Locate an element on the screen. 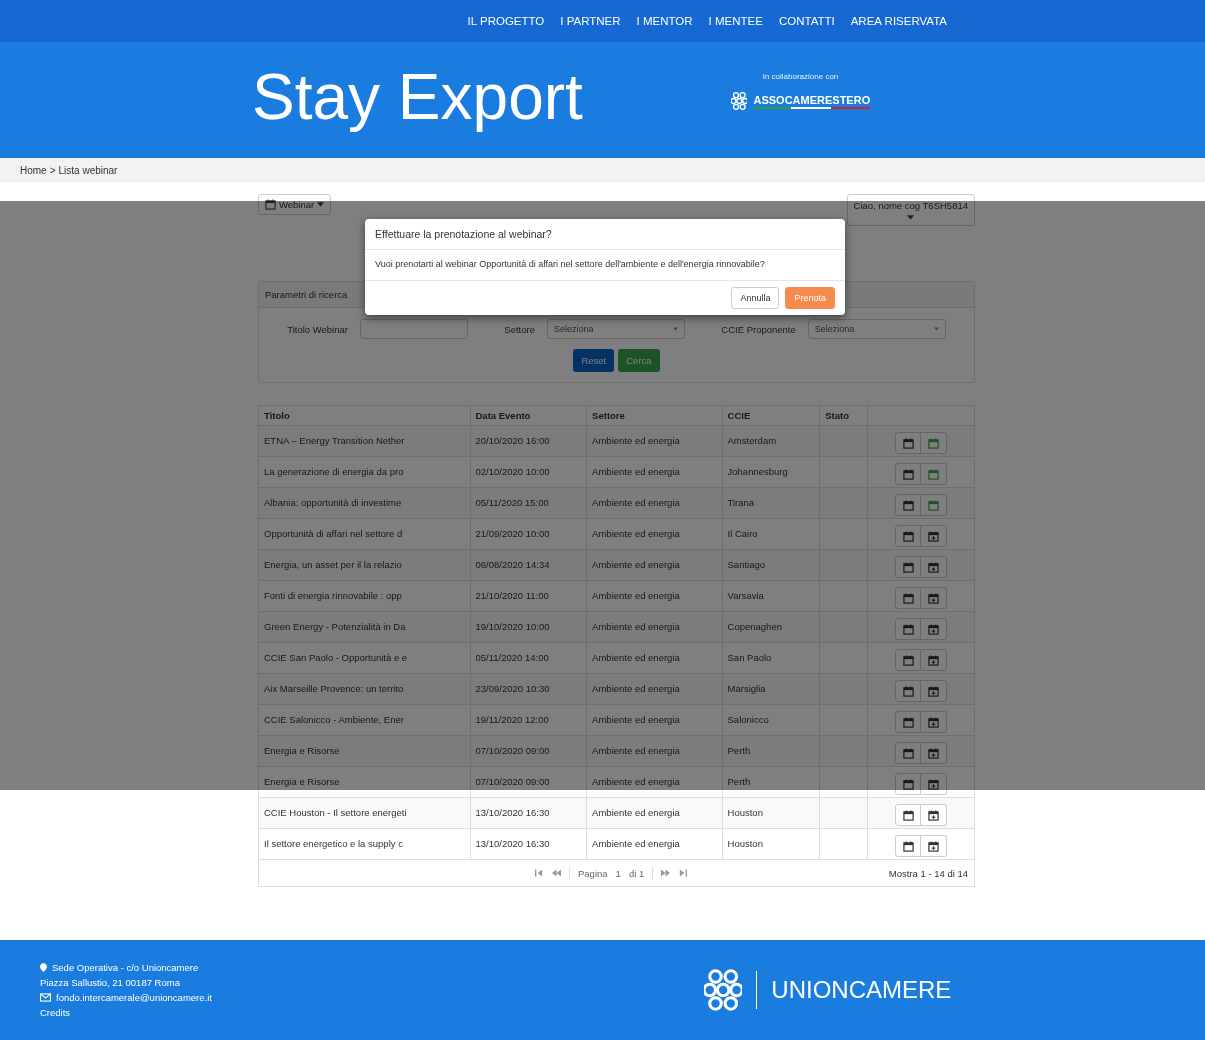 The image size is (1205, 1040). table-cell: 19/11/2020 12:00 is located at coordinates (528, 720).